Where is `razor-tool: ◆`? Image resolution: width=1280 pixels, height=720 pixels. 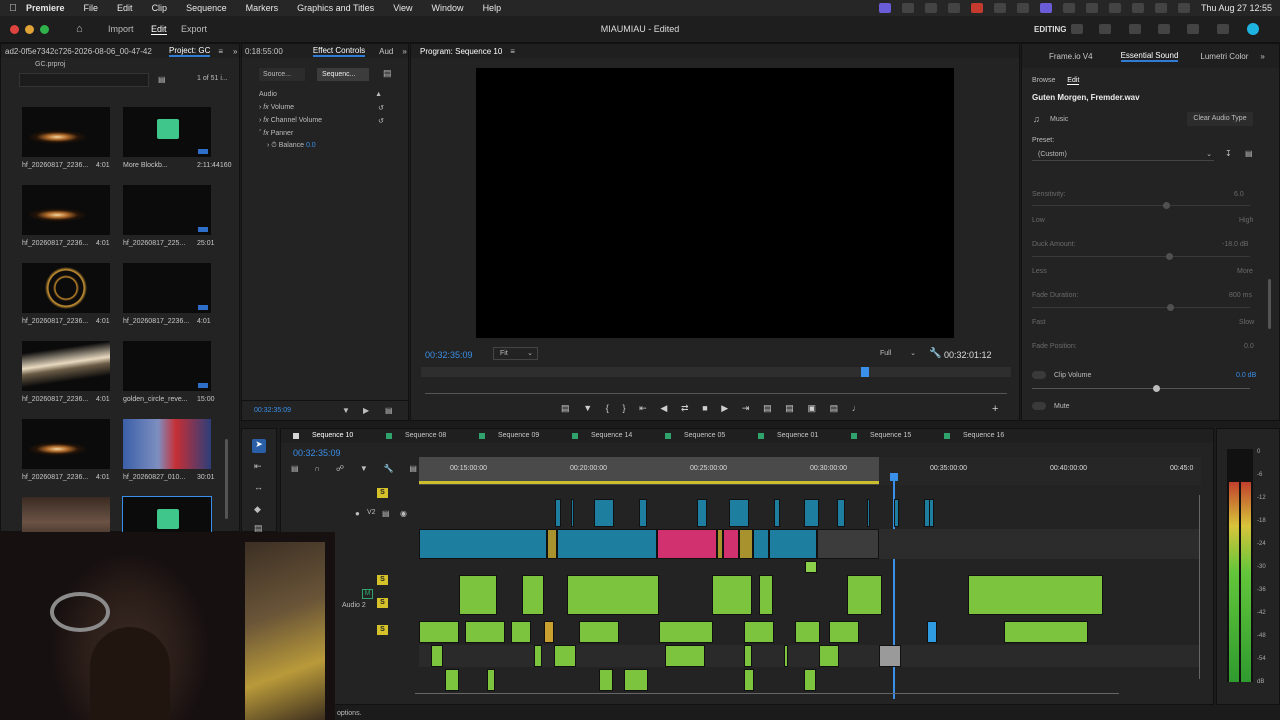 razor-tool: ◆ is located at coordinates (257, 509).